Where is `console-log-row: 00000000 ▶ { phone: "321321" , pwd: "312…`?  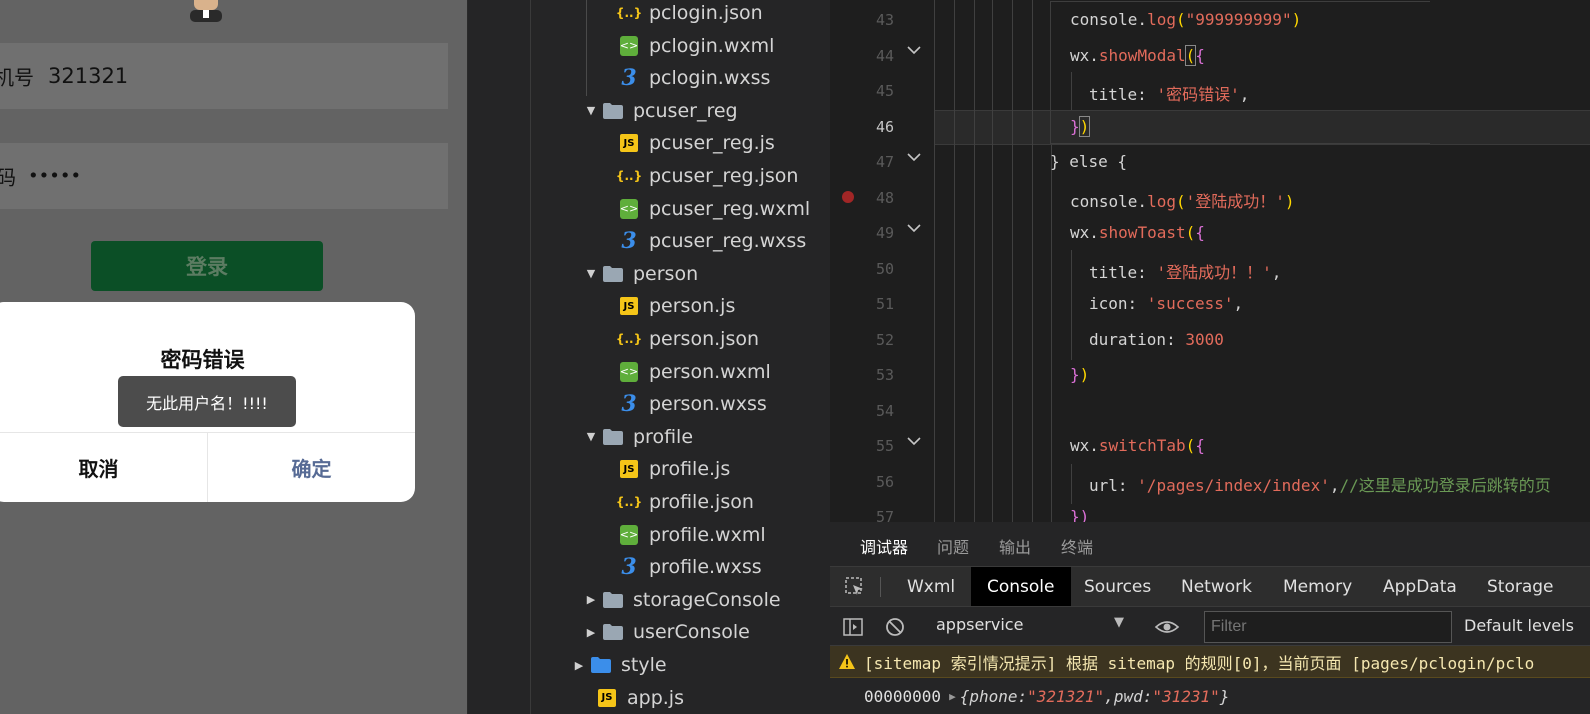 console-log-row: 00000000 ▶ { phone: "321321" , pwd: "312… is located at coordinates (1210, 696).